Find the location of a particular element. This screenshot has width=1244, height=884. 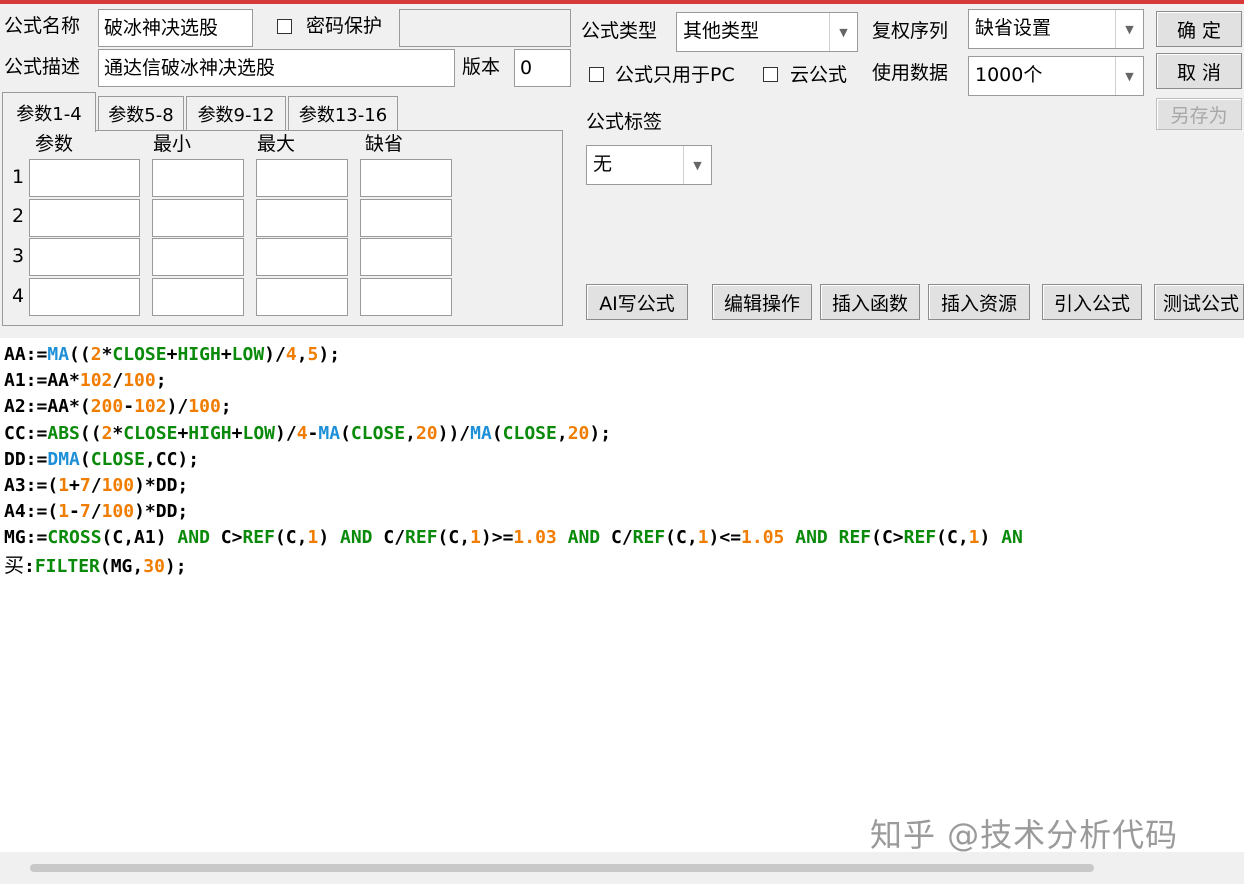

param-3-default-input is located at coordinates (406, 257).